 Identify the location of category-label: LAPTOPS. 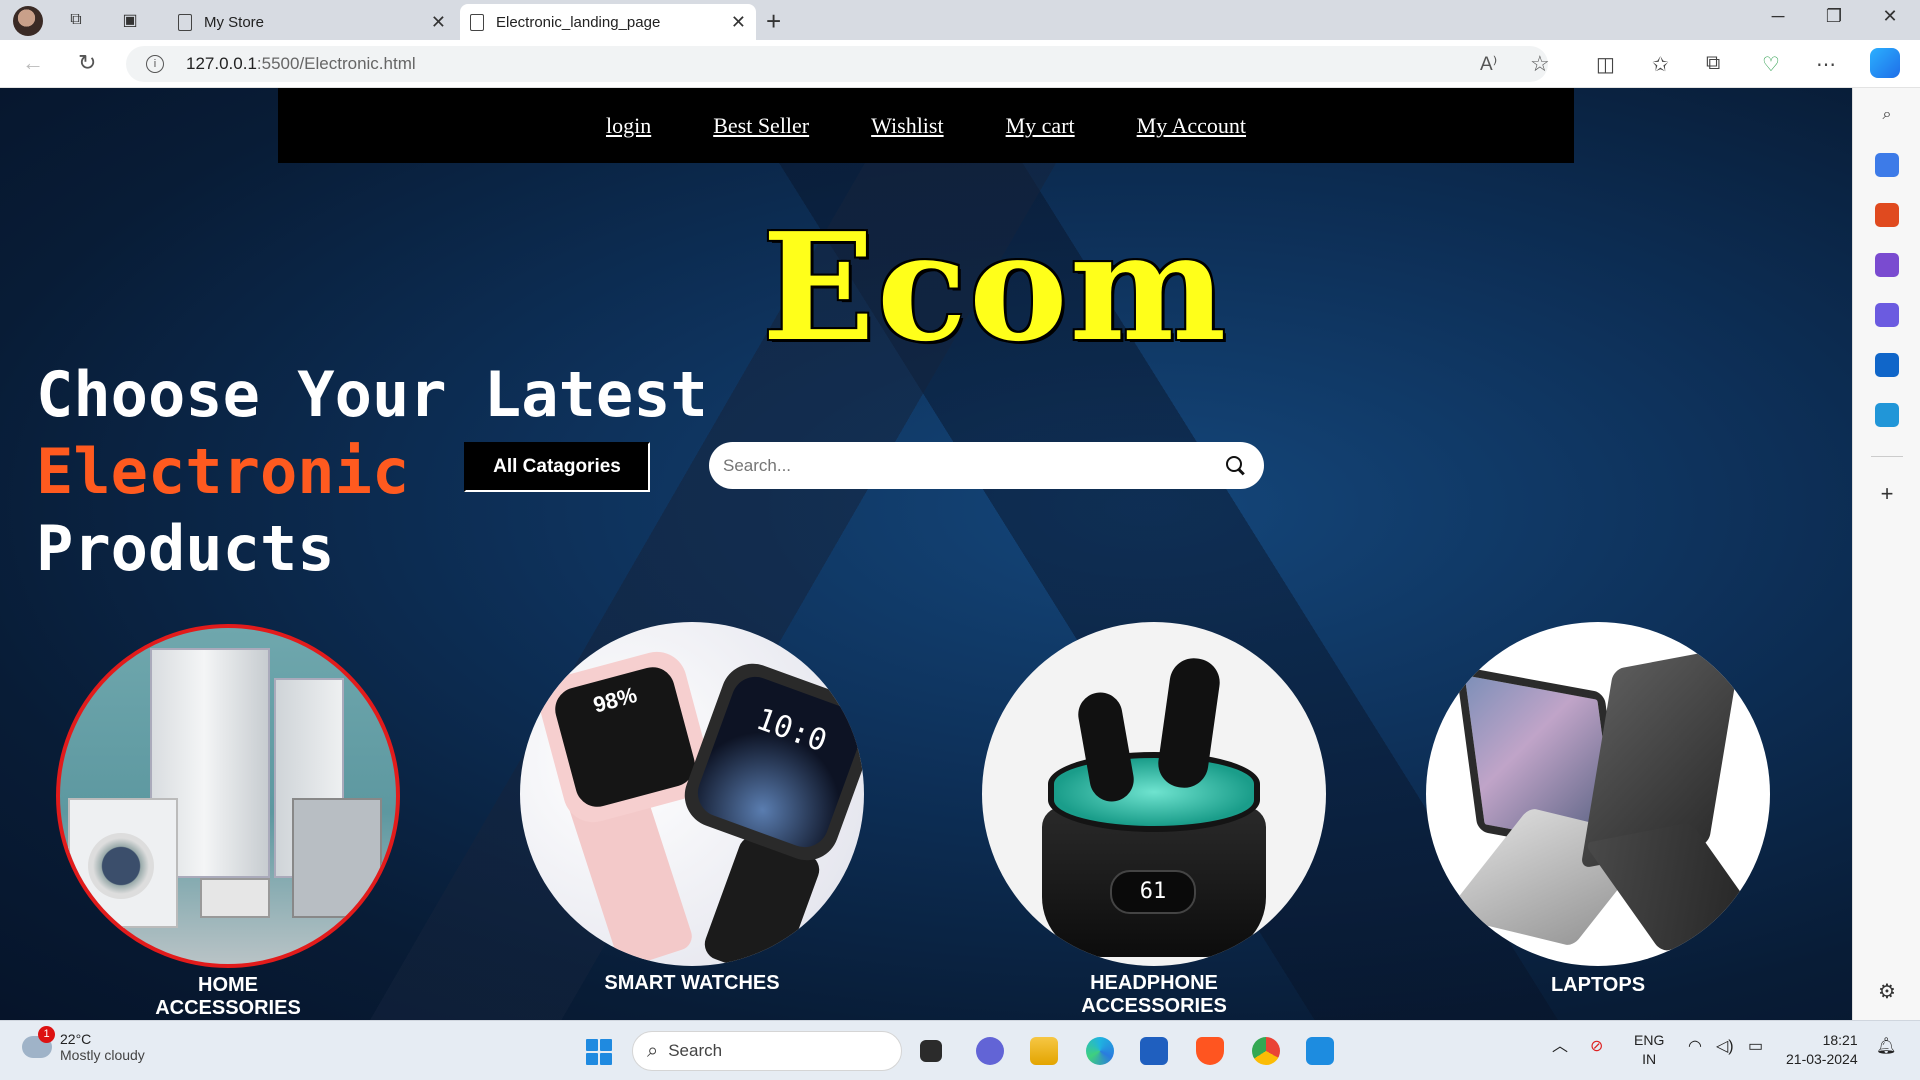
(1598, 985).